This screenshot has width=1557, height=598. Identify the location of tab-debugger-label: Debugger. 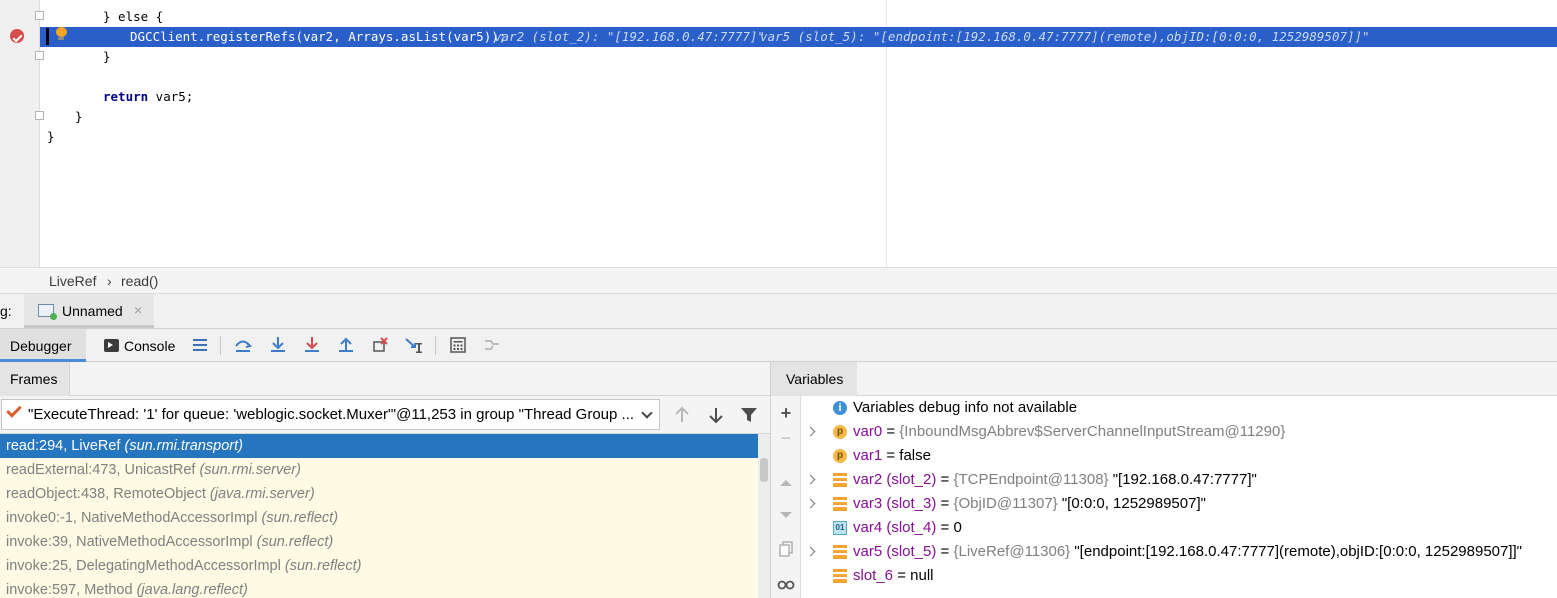
(41, 346).